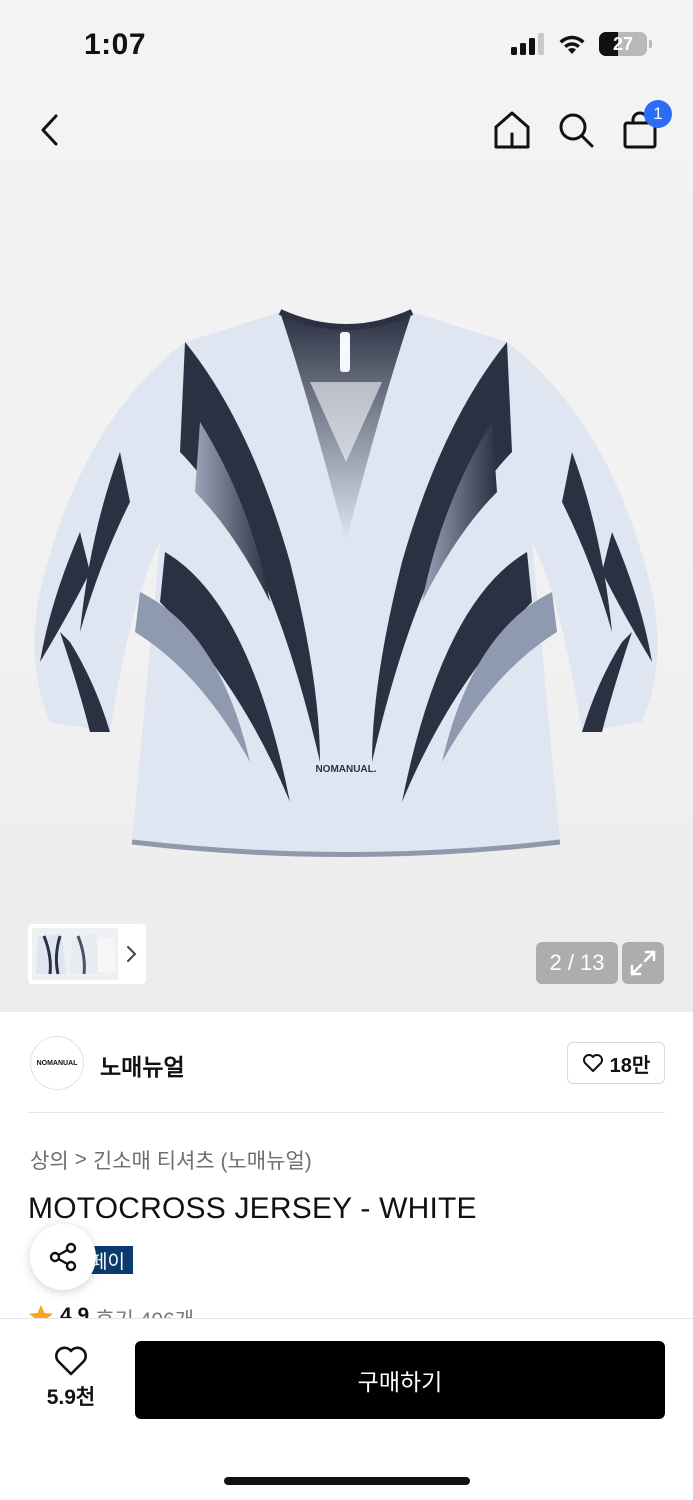  What do you see at coordinates (345, 769) in the screenshot?
I see `jersey-print-text: NOMANUAL.` at bounding box center [345, 769].